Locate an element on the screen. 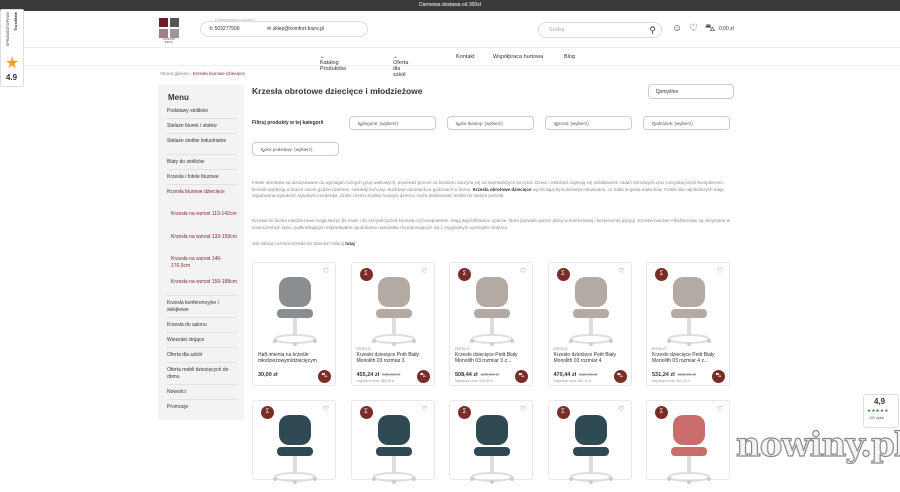 Image resolution: width=900 pixels, height=492 pixels. sidebar-item: Blaty do stolików is located at coordinates (203, 162).